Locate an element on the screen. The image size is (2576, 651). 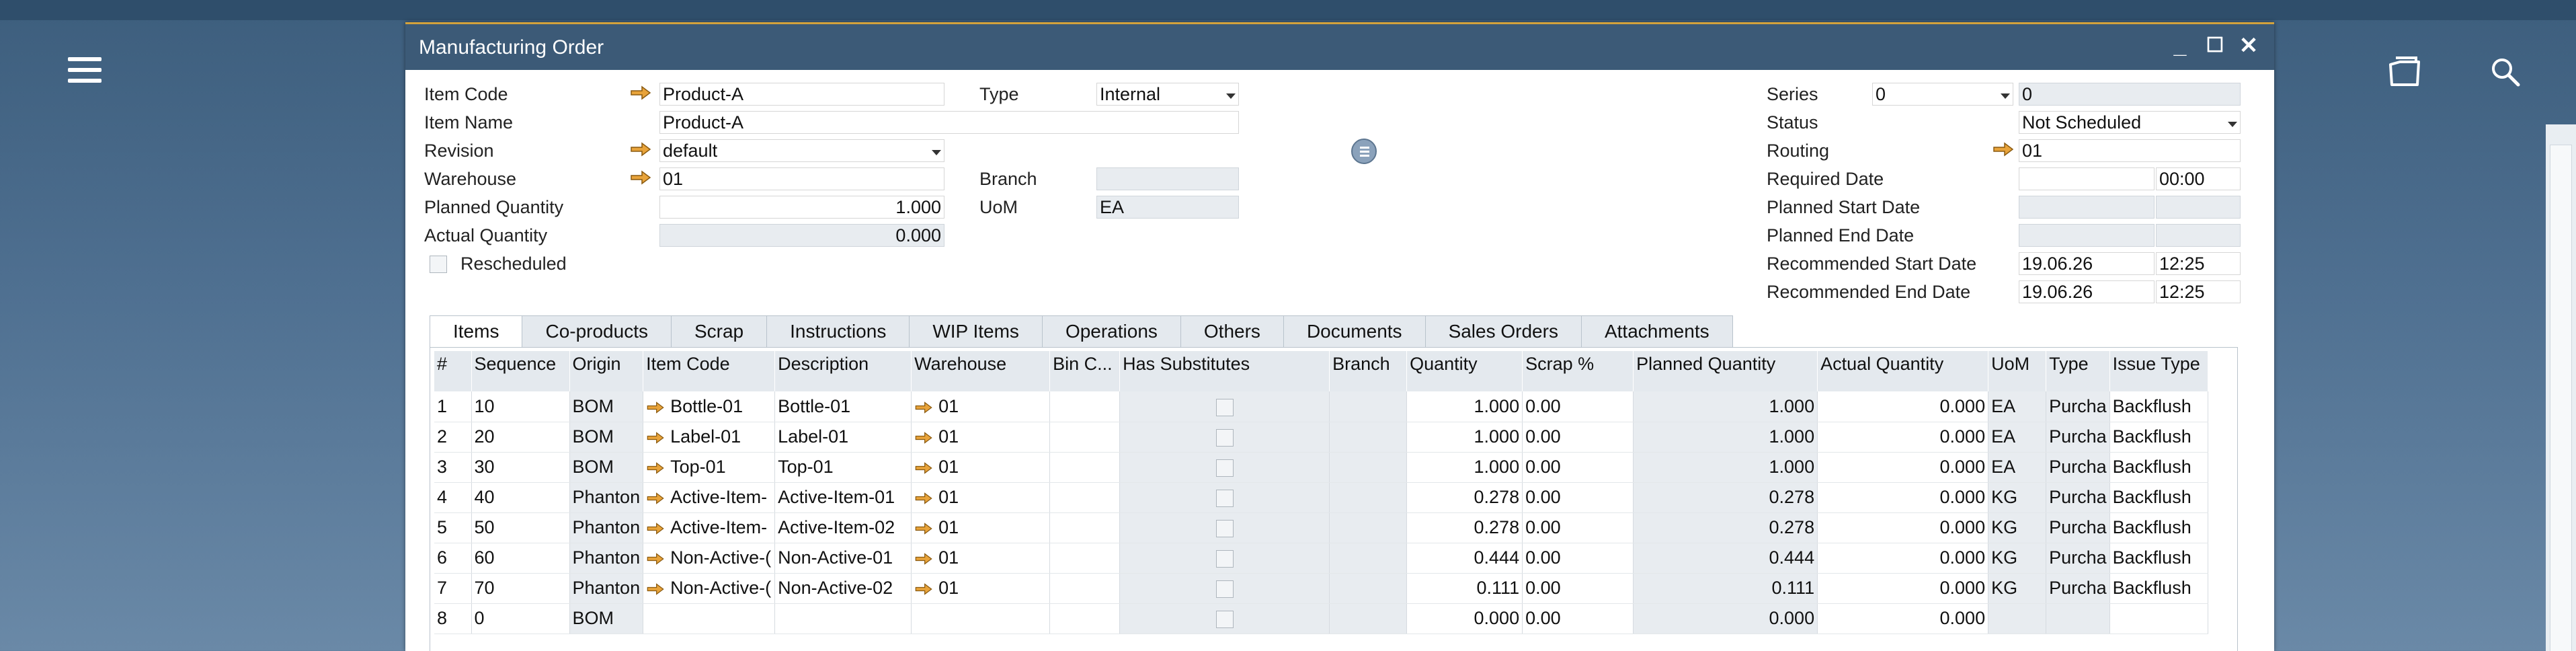
maximize-button: ☐ is located at coordinates (2215, 45).